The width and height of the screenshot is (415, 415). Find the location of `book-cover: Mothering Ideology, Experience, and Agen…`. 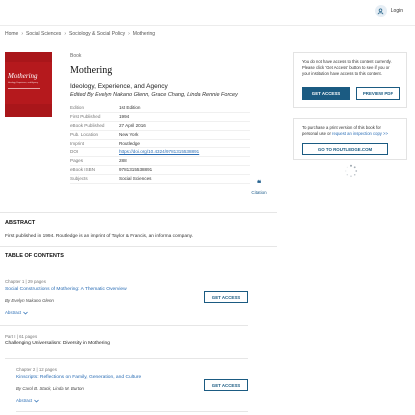

book-cover: Mothering Ideology, Experience, and Agen… is located at coordinates (28, 84).